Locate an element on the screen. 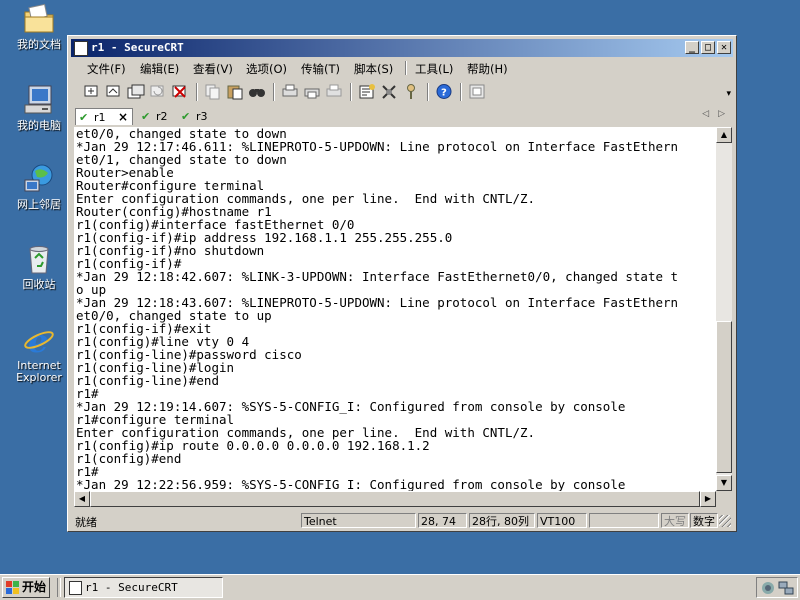  paste-icon is located at coordinates (235, 91).